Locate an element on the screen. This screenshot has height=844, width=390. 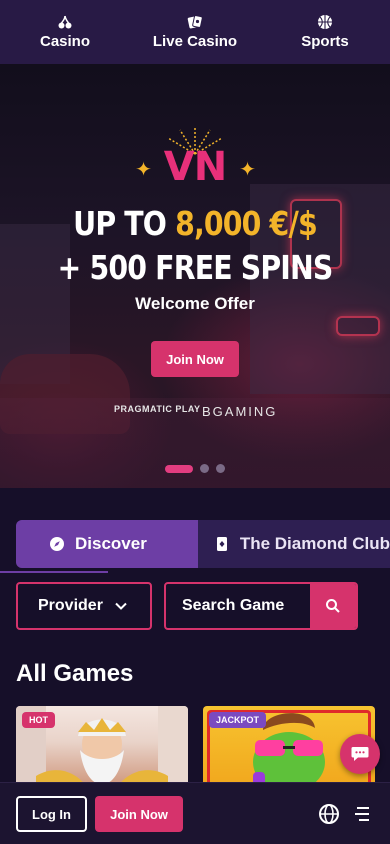
pragmatic-play-logo: PRAGMATIC PLAY is located at coordinates (157, 409).